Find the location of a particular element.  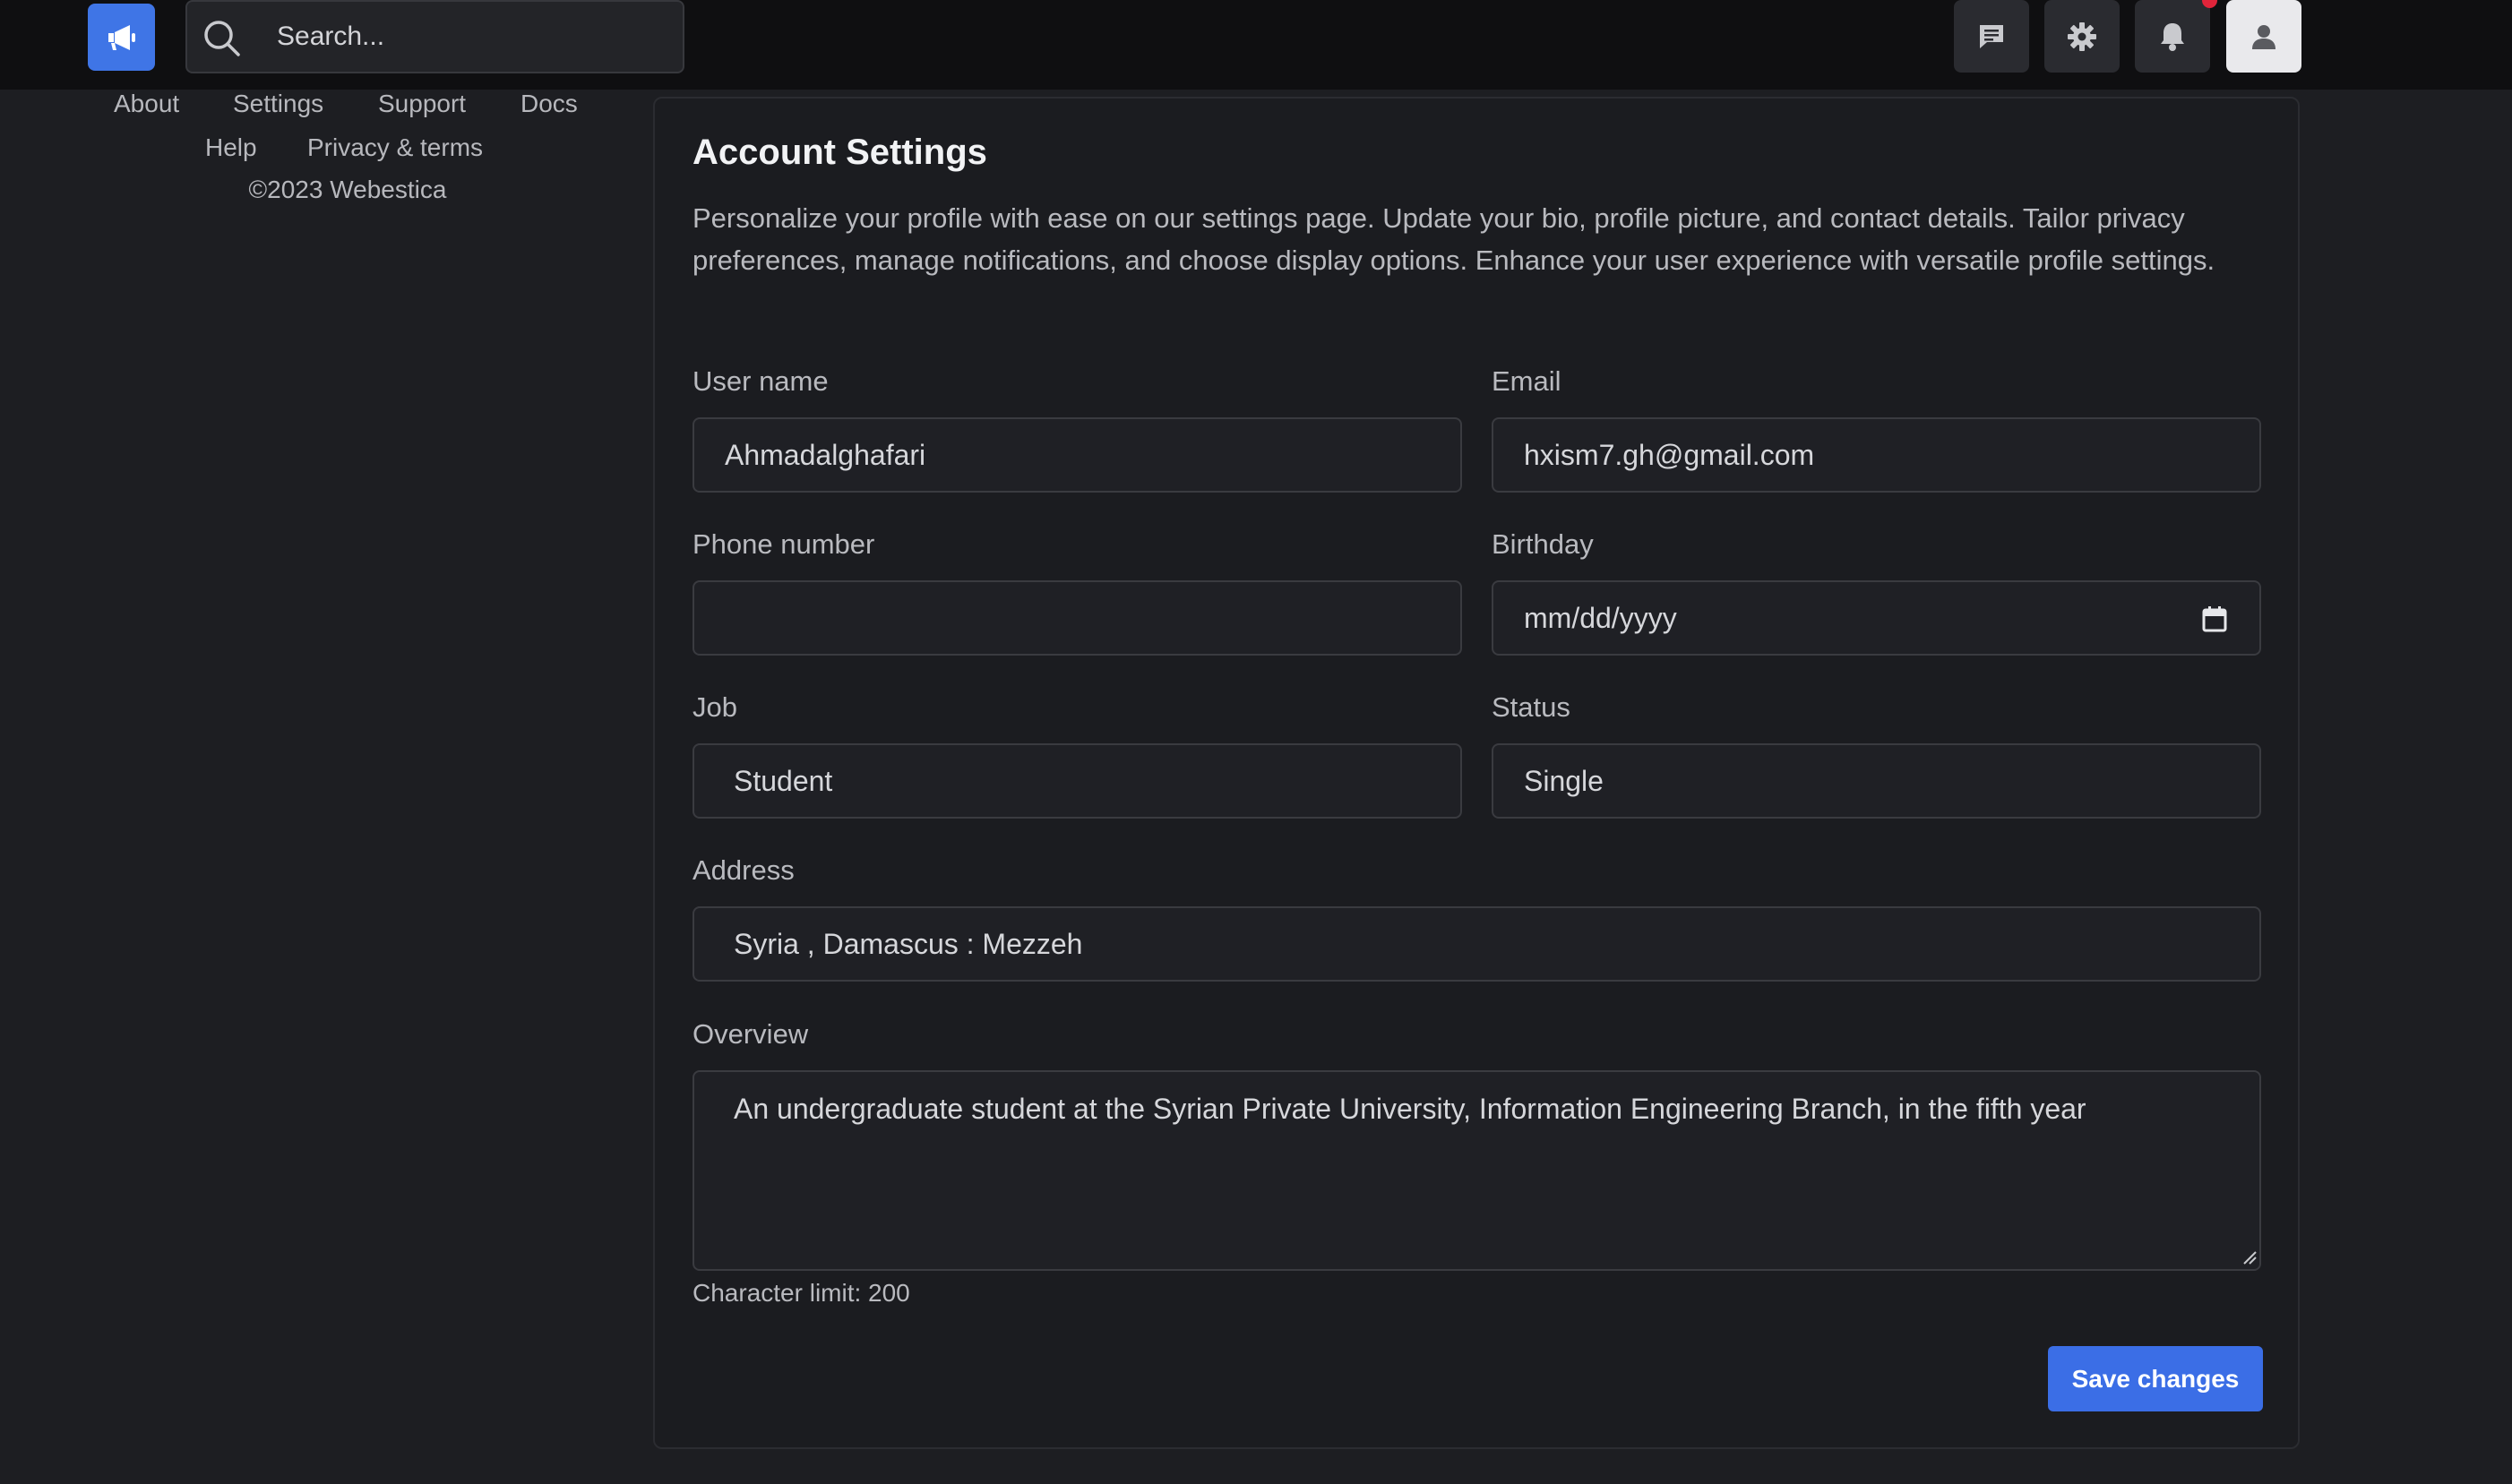

address-label: Address is located at coordinates (744, 870).